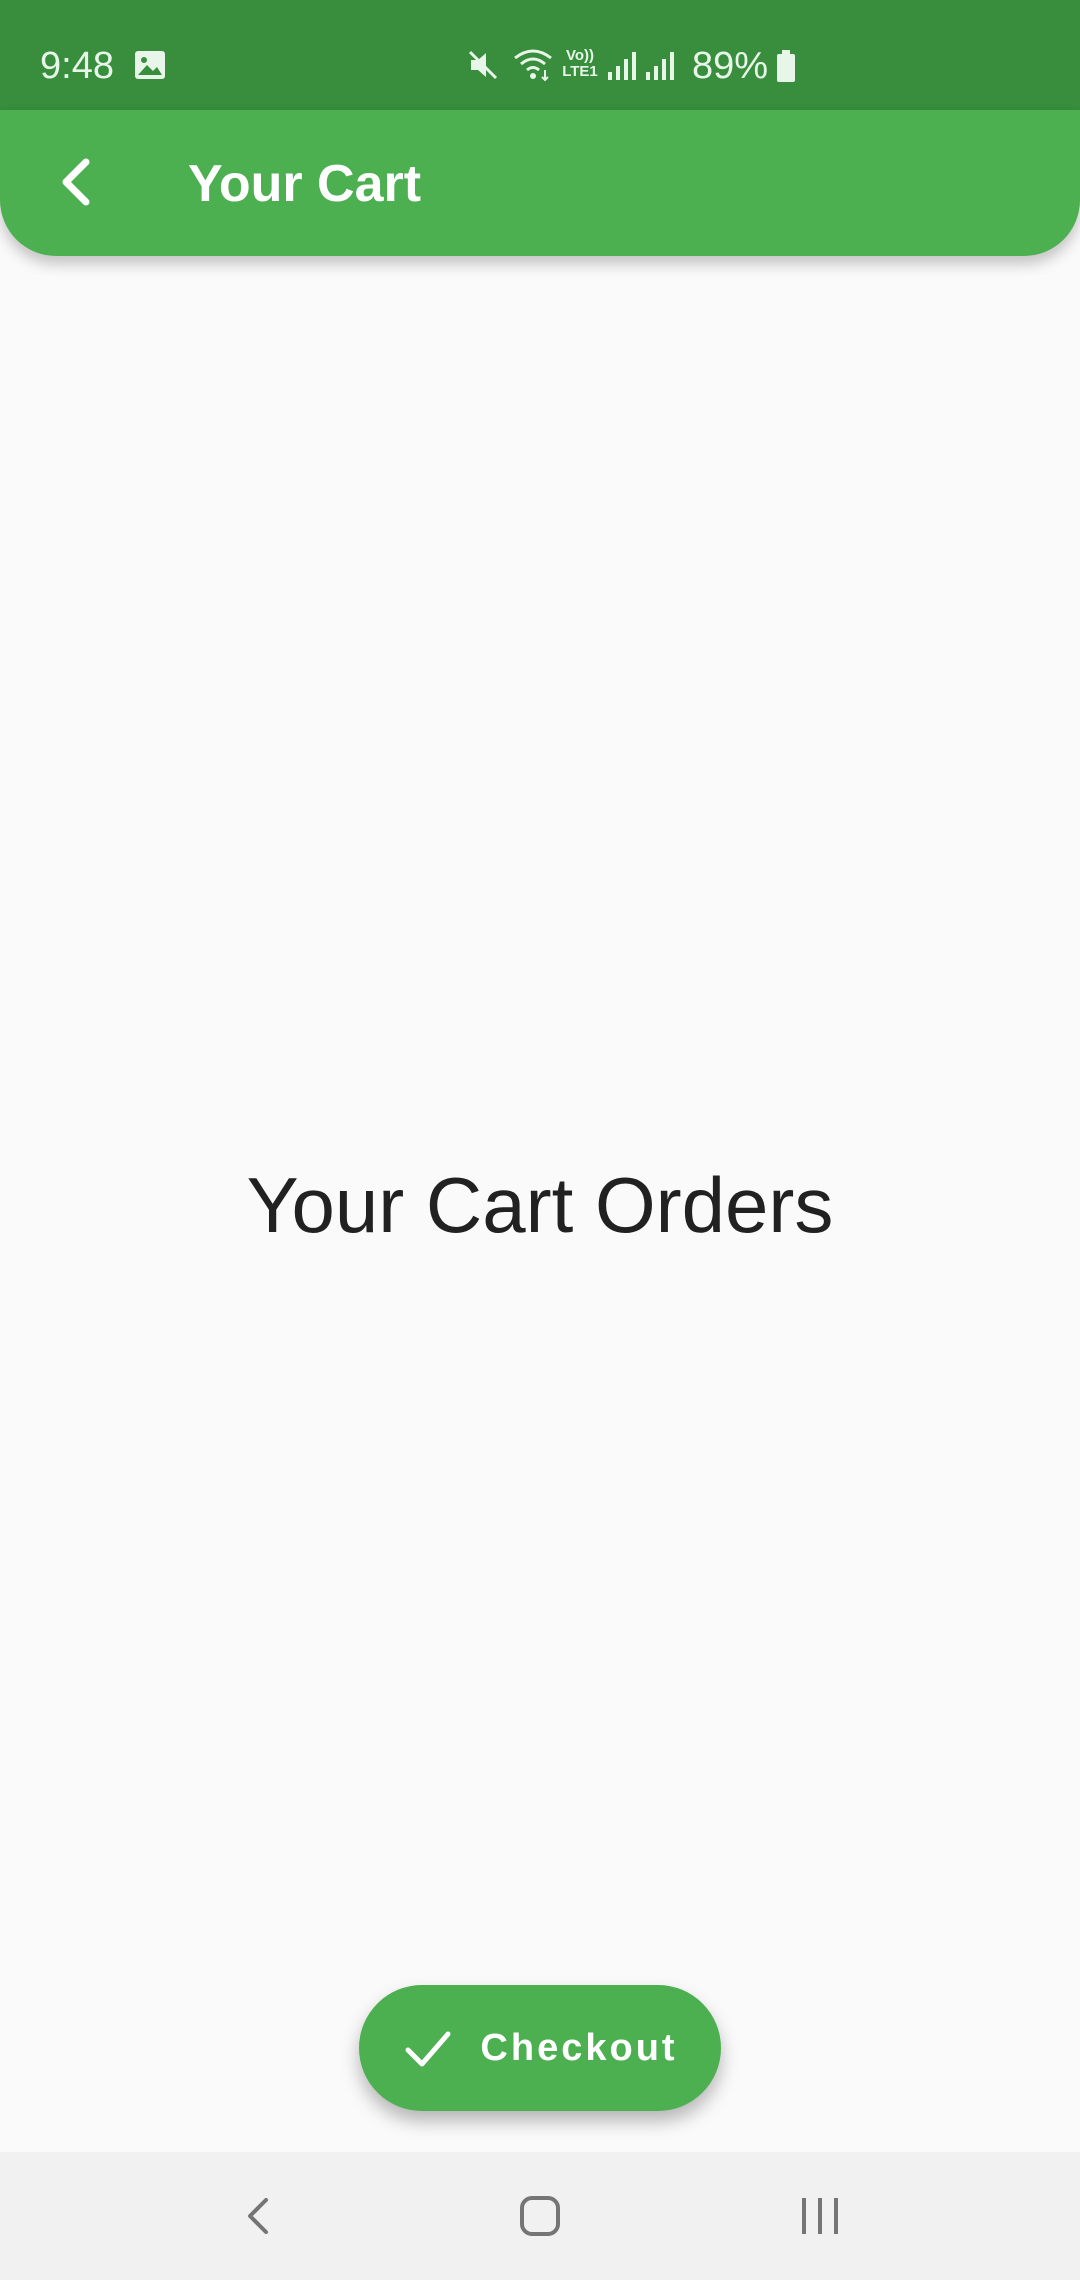 This screenshot has height=2280, width=1080. Describe the element at coordinates (483, 65) in the screenshot. I see `mute-icon` at that location.